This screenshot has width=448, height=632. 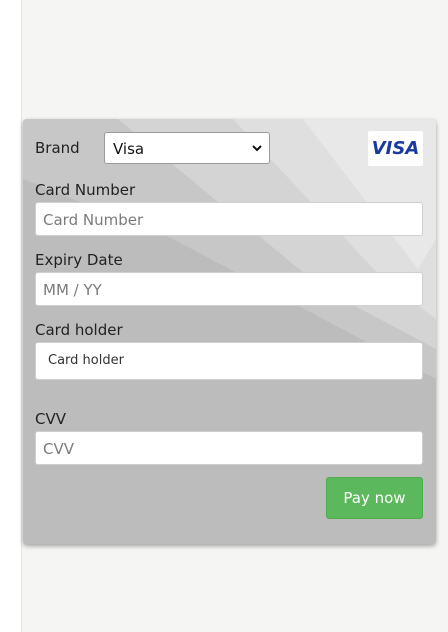 I want to click on expiry-date-label: Expiry Date, so click(x=79, y=260).